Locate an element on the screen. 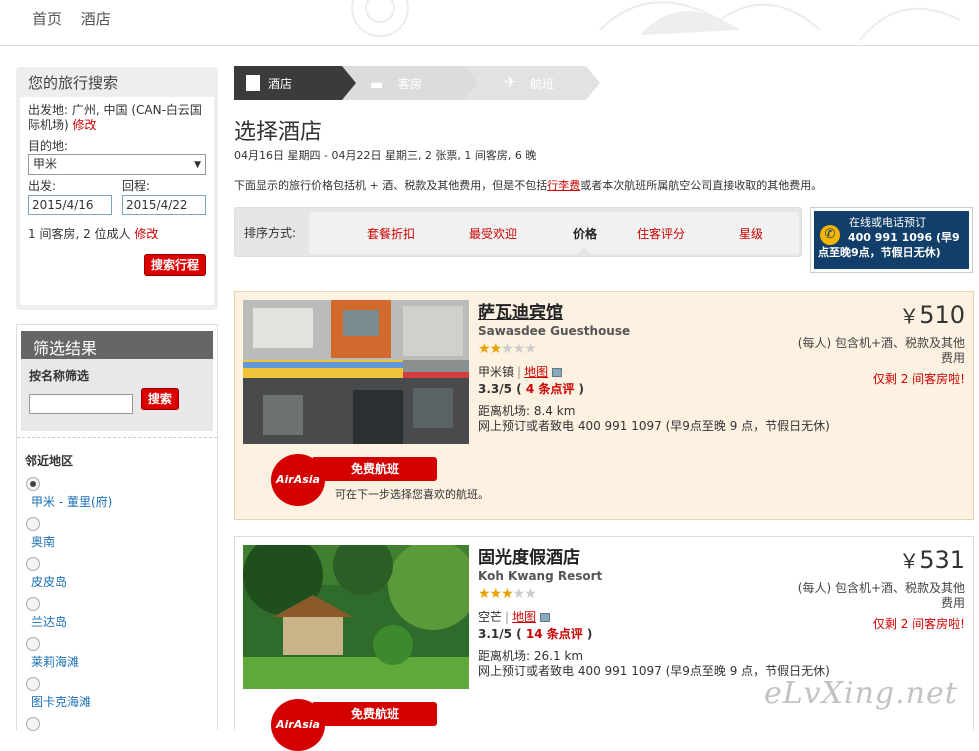 The image size is (979, 751). name-filter-label: 按名称筛选 is located at coordinates (59, 376).